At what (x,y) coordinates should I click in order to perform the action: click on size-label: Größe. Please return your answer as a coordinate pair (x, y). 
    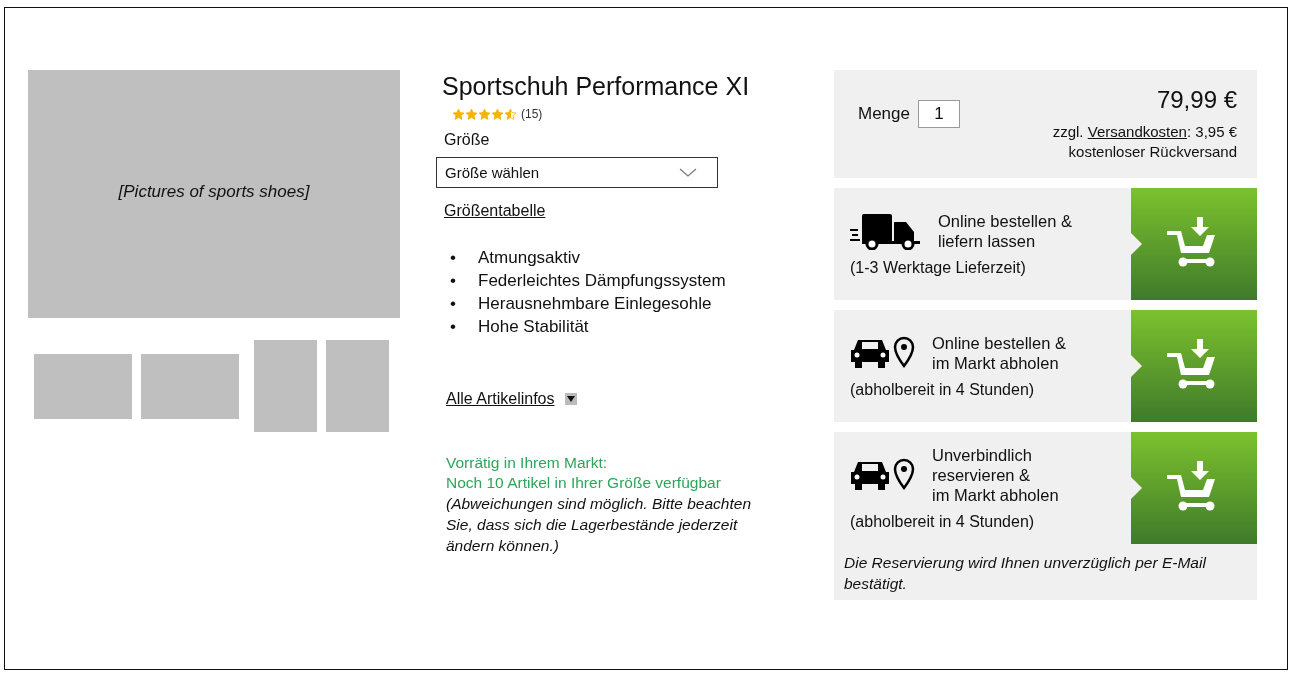
    Looking at the image, I should click on (467, 140).